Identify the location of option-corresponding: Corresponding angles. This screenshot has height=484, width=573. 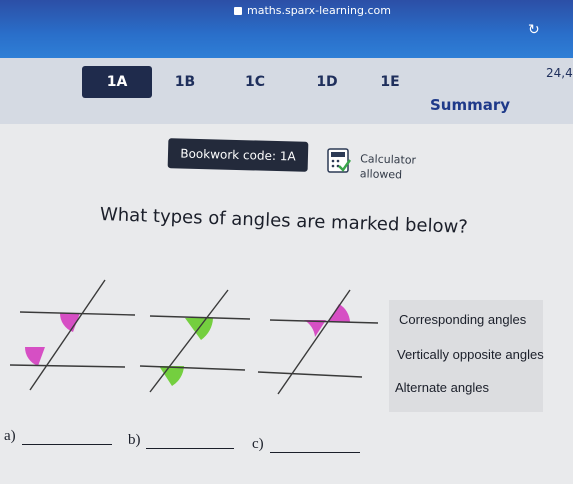
(463, 319).